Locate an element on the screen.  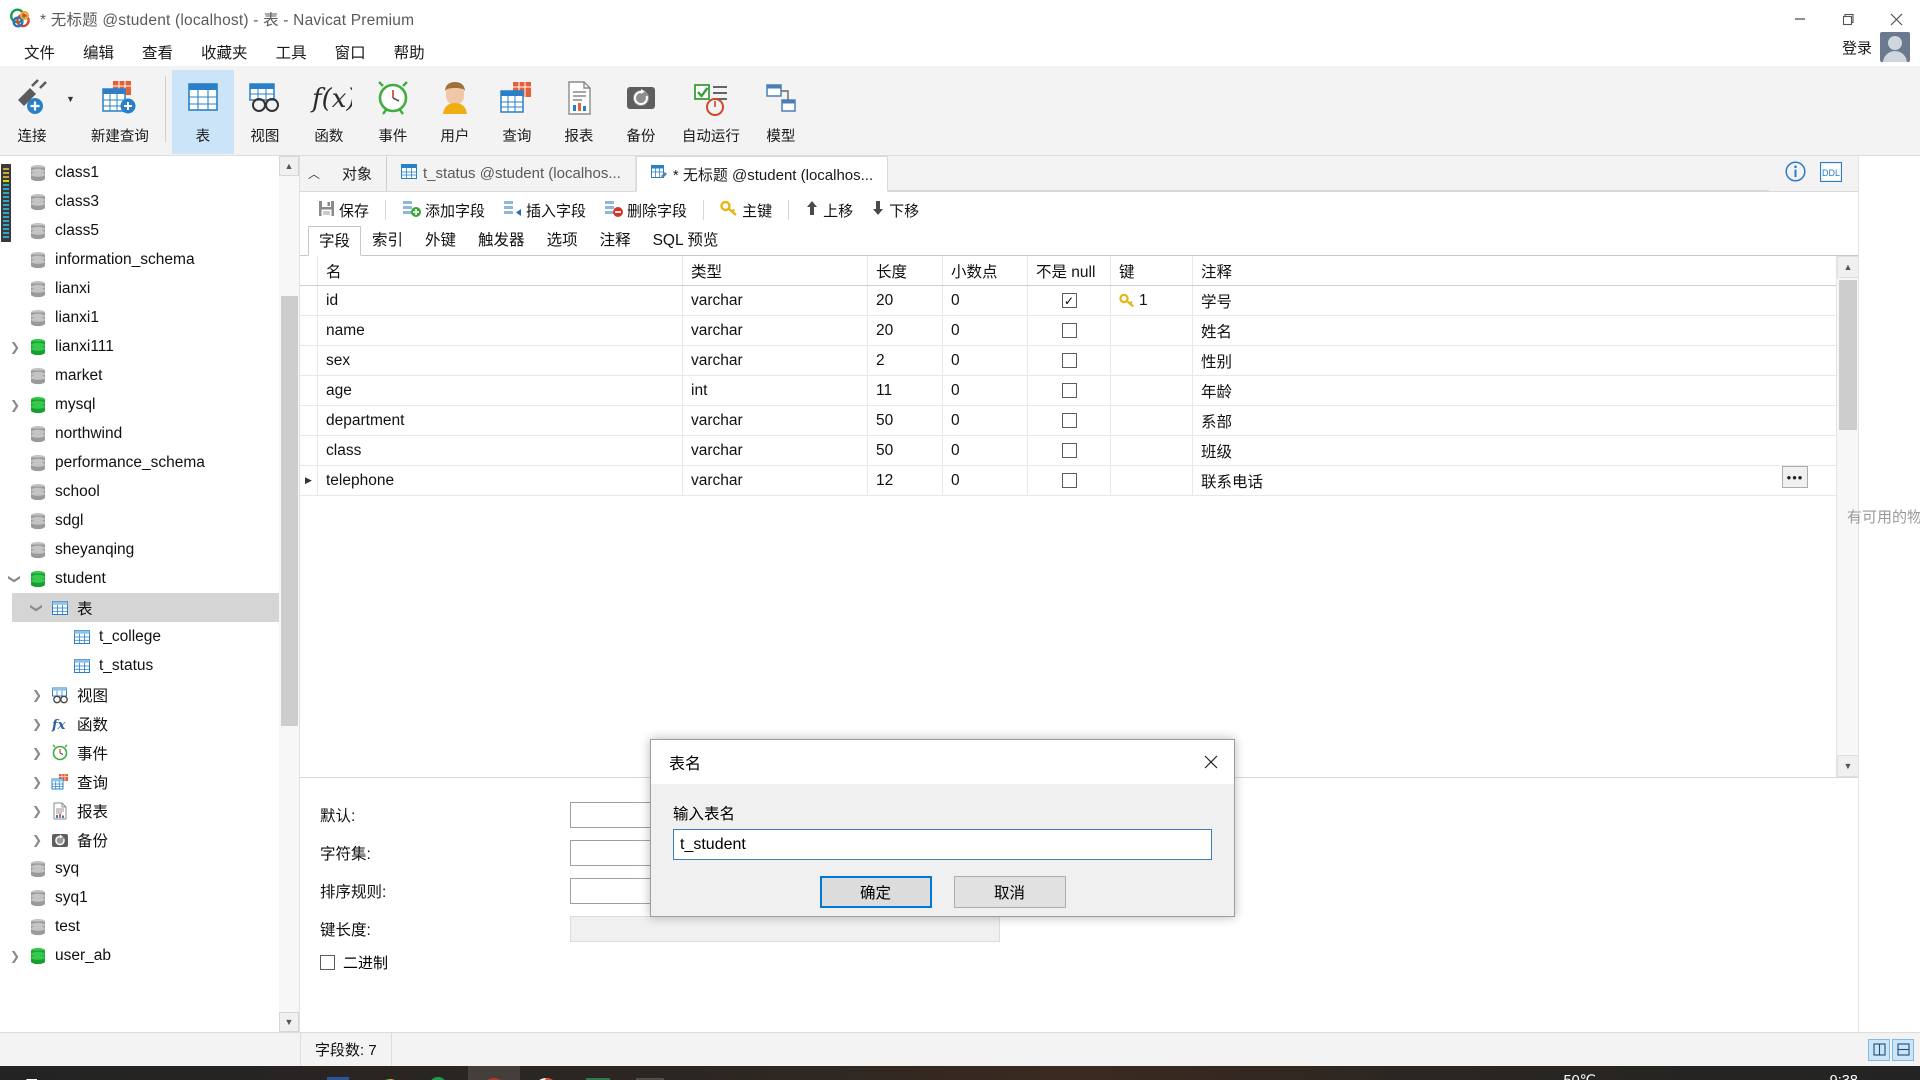
tree-item-: ❯ 备份 is located at coordinates (149, 839).